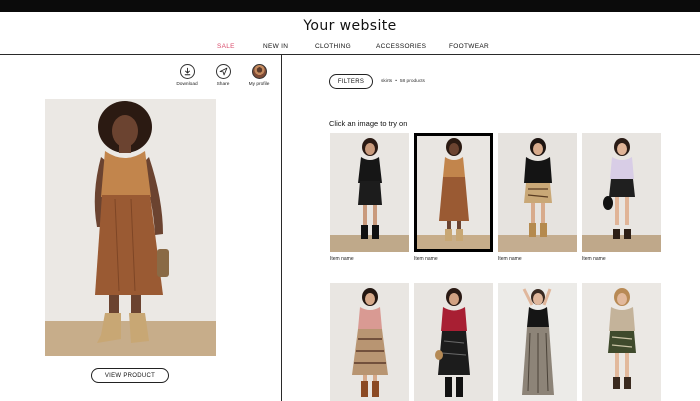 The width and height of the screenshot is (700, 401). What do you see at coordinates (226, 46) in the screenshot?
I see `nav-item-sale: SALE` at bounding box center [226, 46].